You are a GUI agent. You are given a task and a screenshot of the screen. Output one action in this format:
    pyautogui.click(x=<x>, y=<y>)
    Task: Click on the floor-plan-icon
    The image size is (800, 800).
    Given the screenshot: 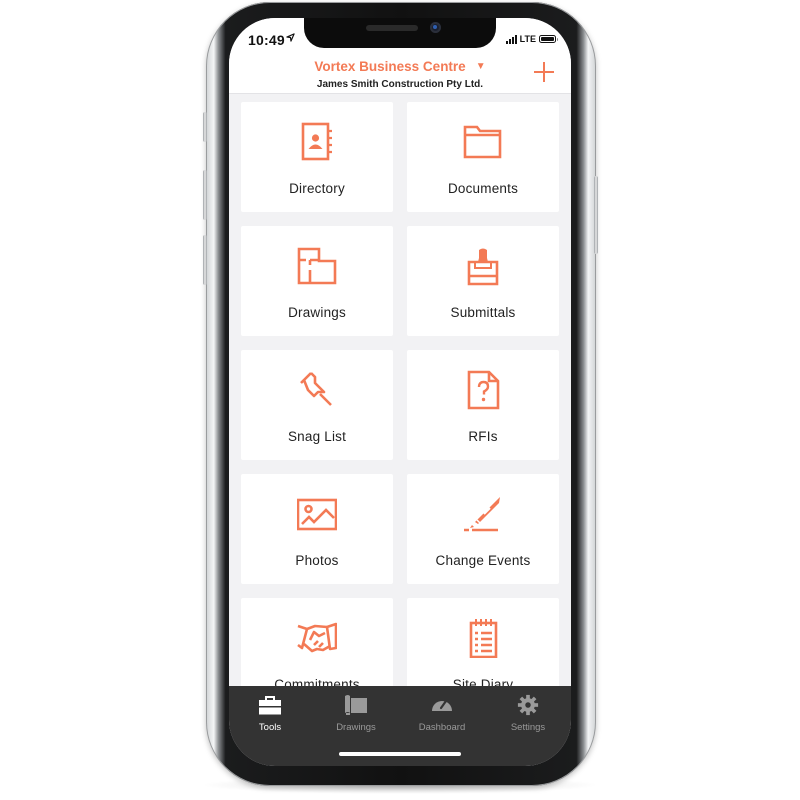 What is the action you would take?
    pyautogui.click(x=317, y=266)
    